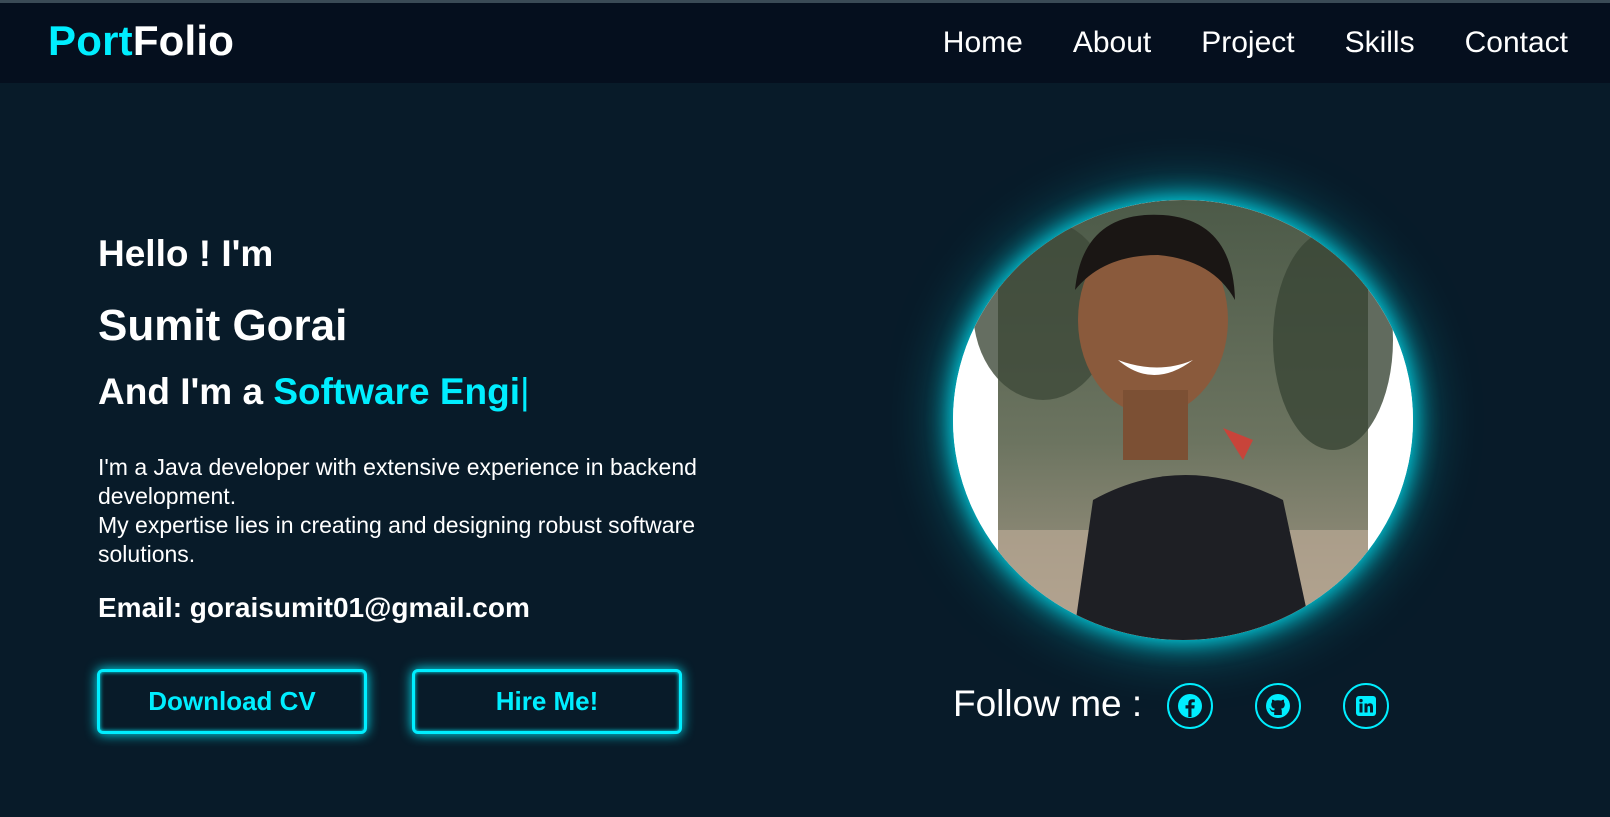 The image size is (1610, 817). I want to click on role-line: And I'm a Software Engi|, so click(314, 392).